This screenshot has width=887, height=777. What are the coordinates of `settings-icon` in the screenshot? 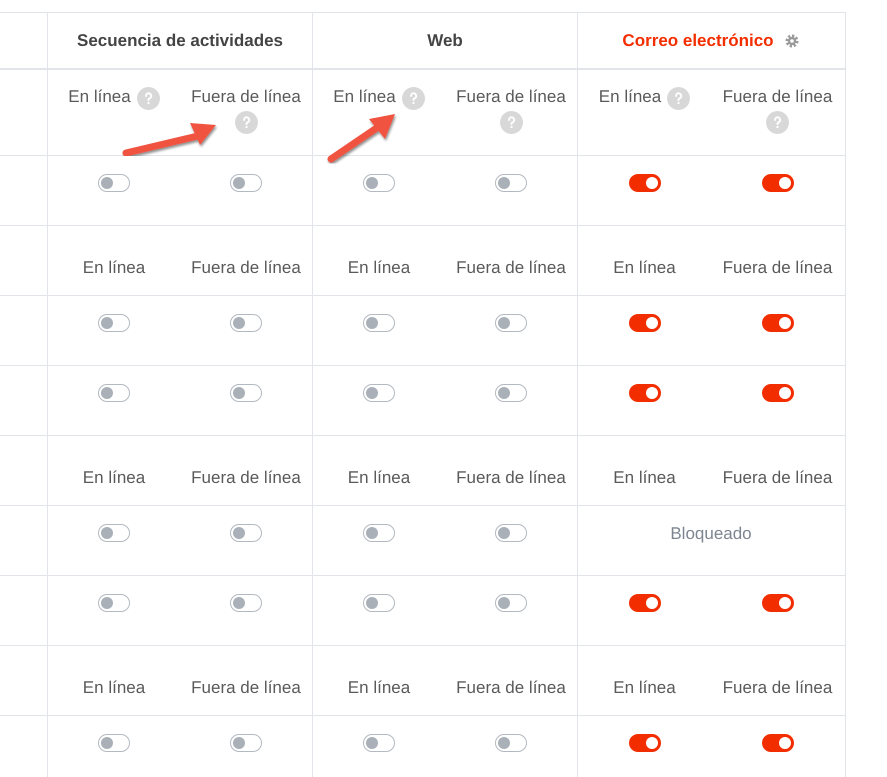 It's located at (792, 40).